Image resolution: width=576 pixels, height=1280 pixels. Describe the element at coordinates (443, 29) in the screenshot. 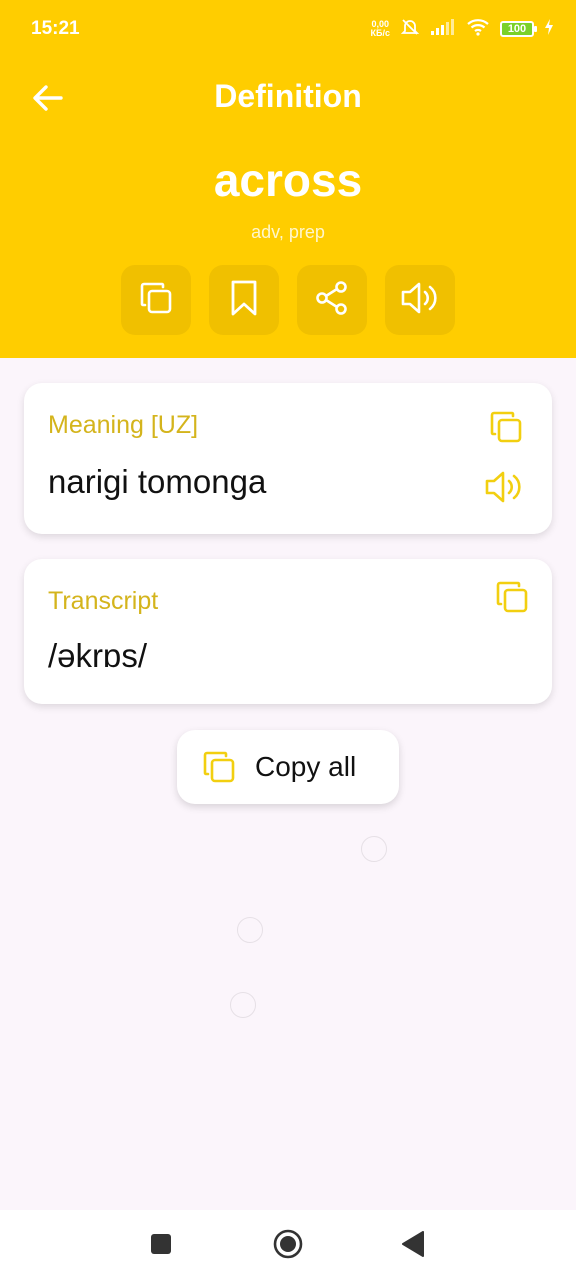

I see `signal-icon` at that location.